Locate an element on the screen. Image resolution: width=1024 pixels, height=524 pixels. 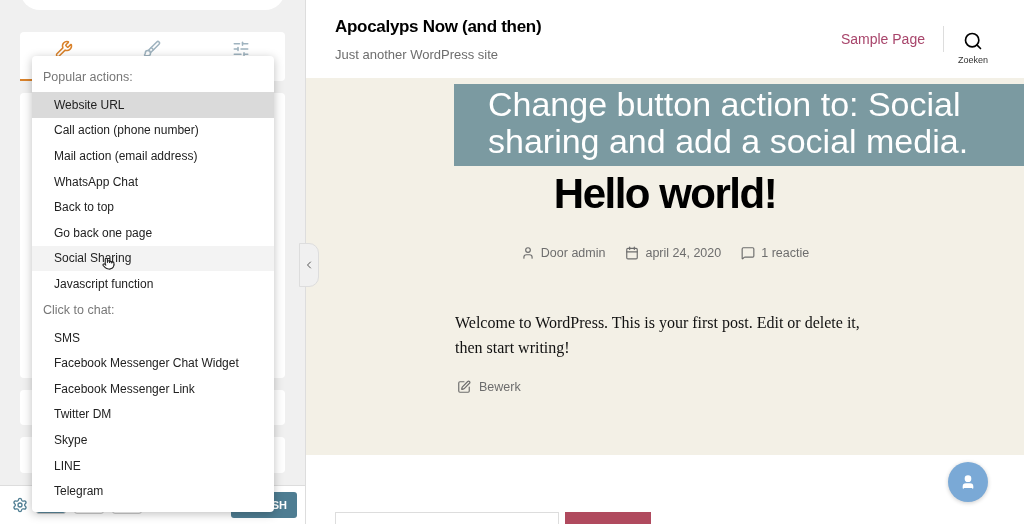
post-body: Welcome to WordPress. This is your first post. Edit or delete it, then start writing! is located at coordinates (658, 336).